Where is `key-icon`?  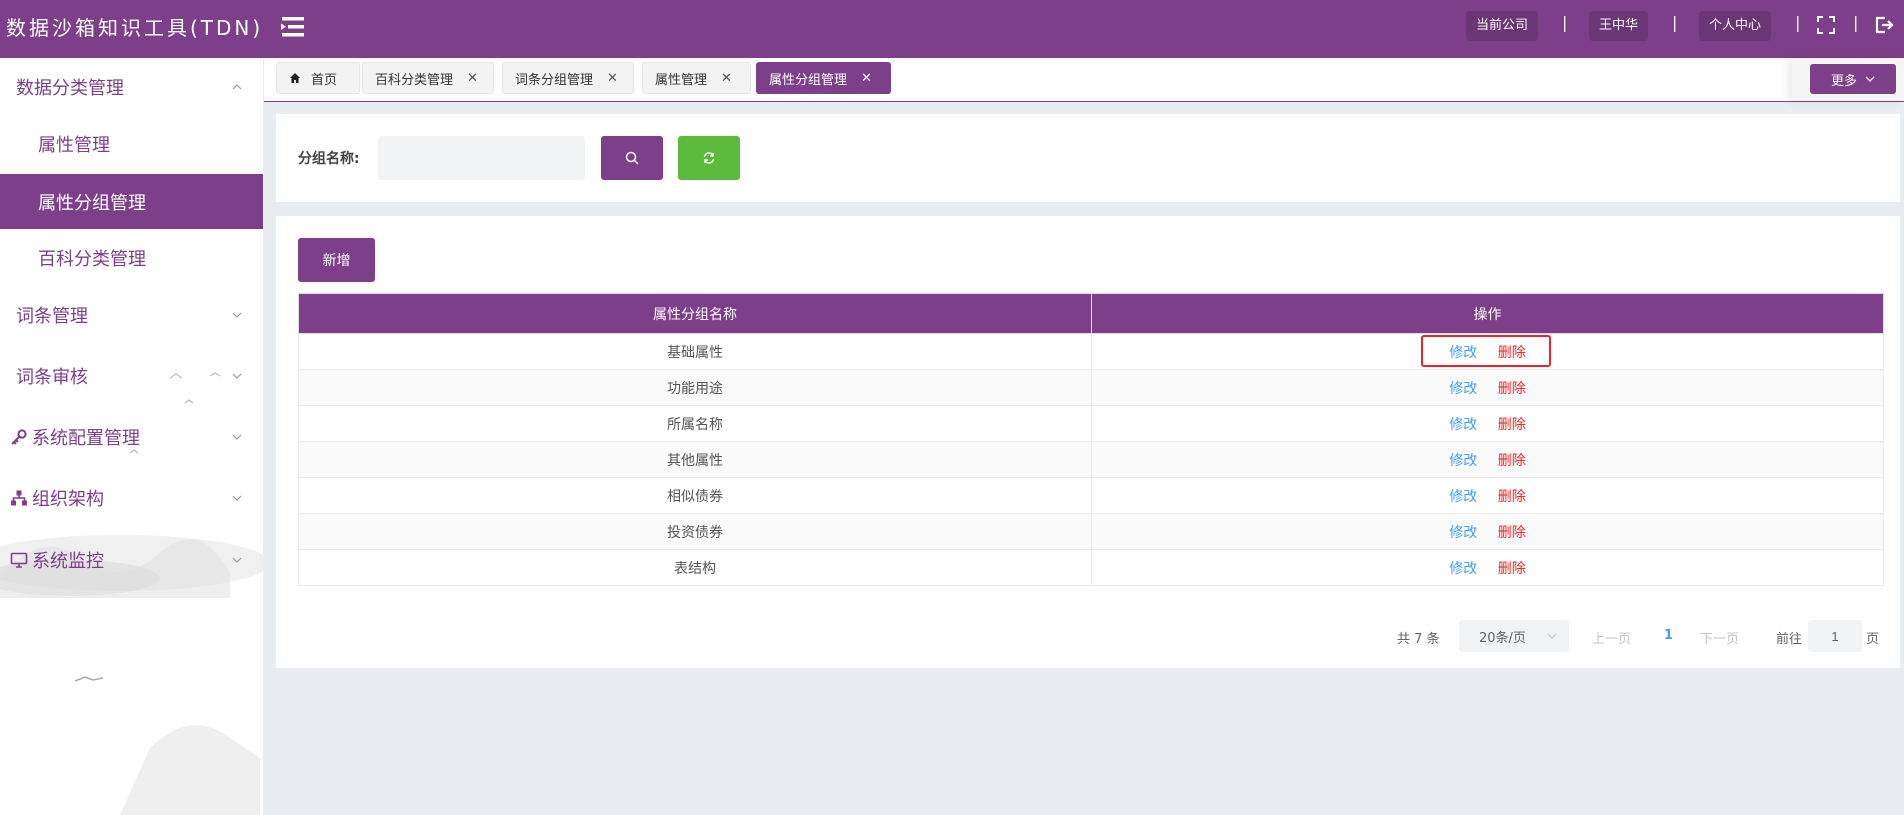
key-icon is located at coordinates (19, 437).